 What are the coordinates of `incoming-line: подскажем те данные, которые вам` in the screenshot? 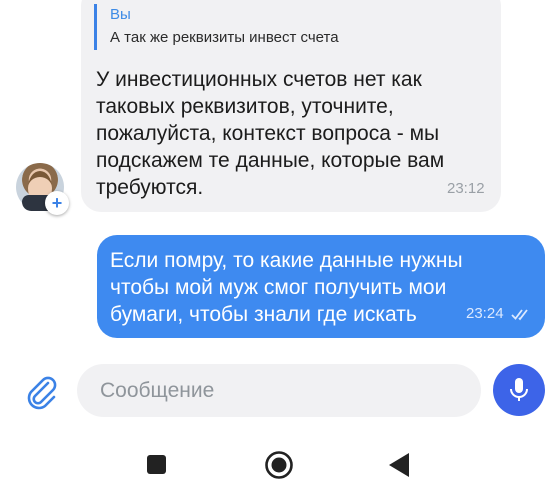 It's located at (270, 160).